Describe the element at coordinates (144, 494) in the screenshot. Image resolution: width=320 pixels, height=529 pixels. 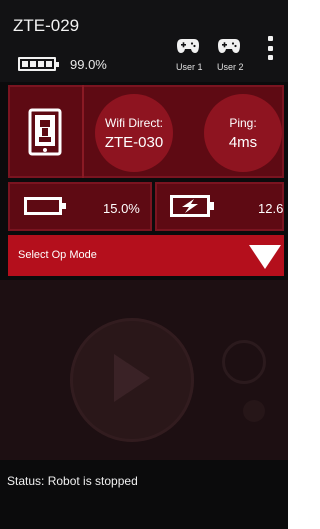
I see `status-area` at that location.